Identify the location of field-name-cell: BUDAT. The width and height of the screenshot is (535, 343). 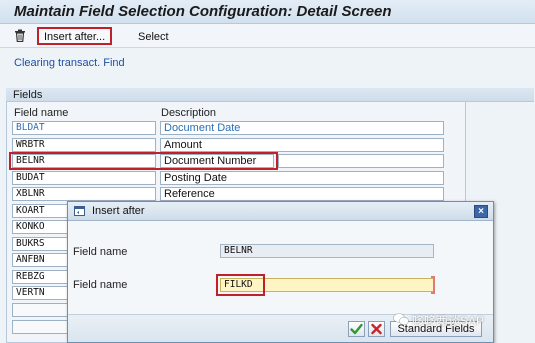
(84, 178).